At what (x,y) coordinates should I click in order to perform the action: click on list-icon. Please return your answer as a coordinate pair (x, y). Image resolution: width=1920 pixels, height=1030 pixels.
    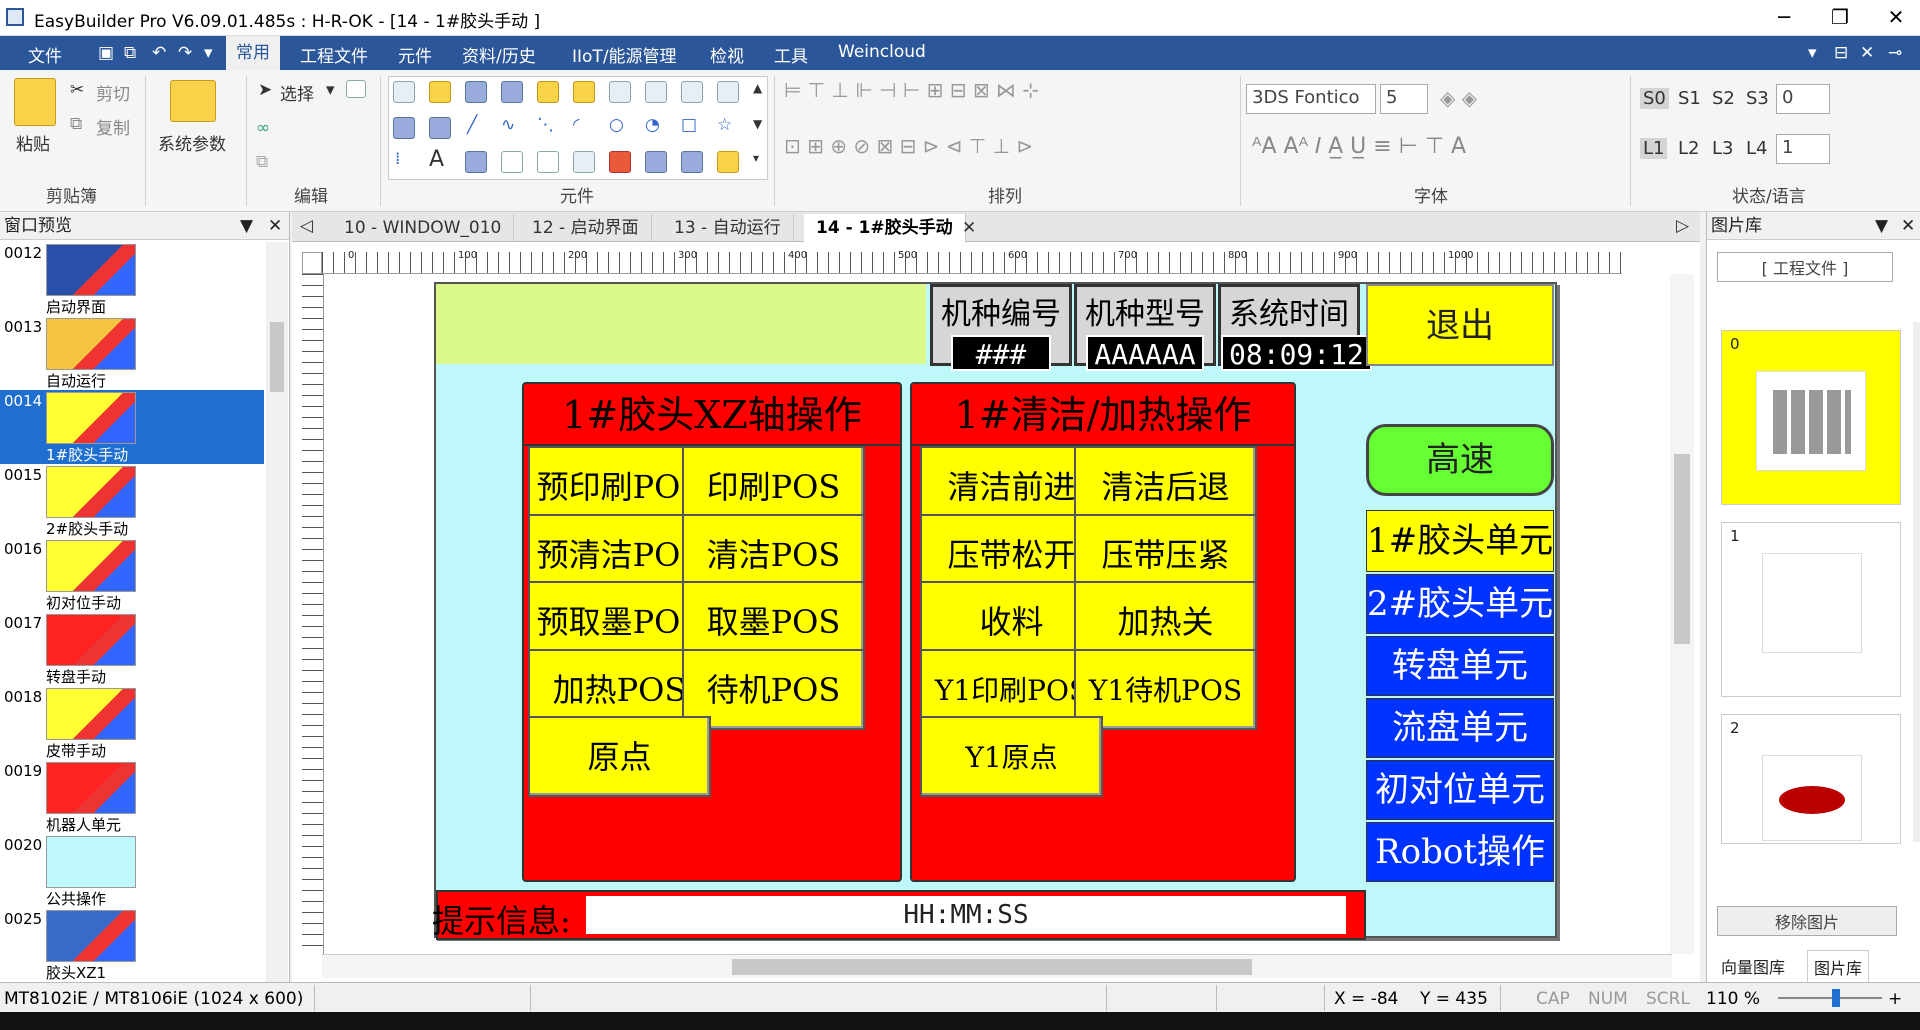
    Looking at the image, I should click on (728, 92).